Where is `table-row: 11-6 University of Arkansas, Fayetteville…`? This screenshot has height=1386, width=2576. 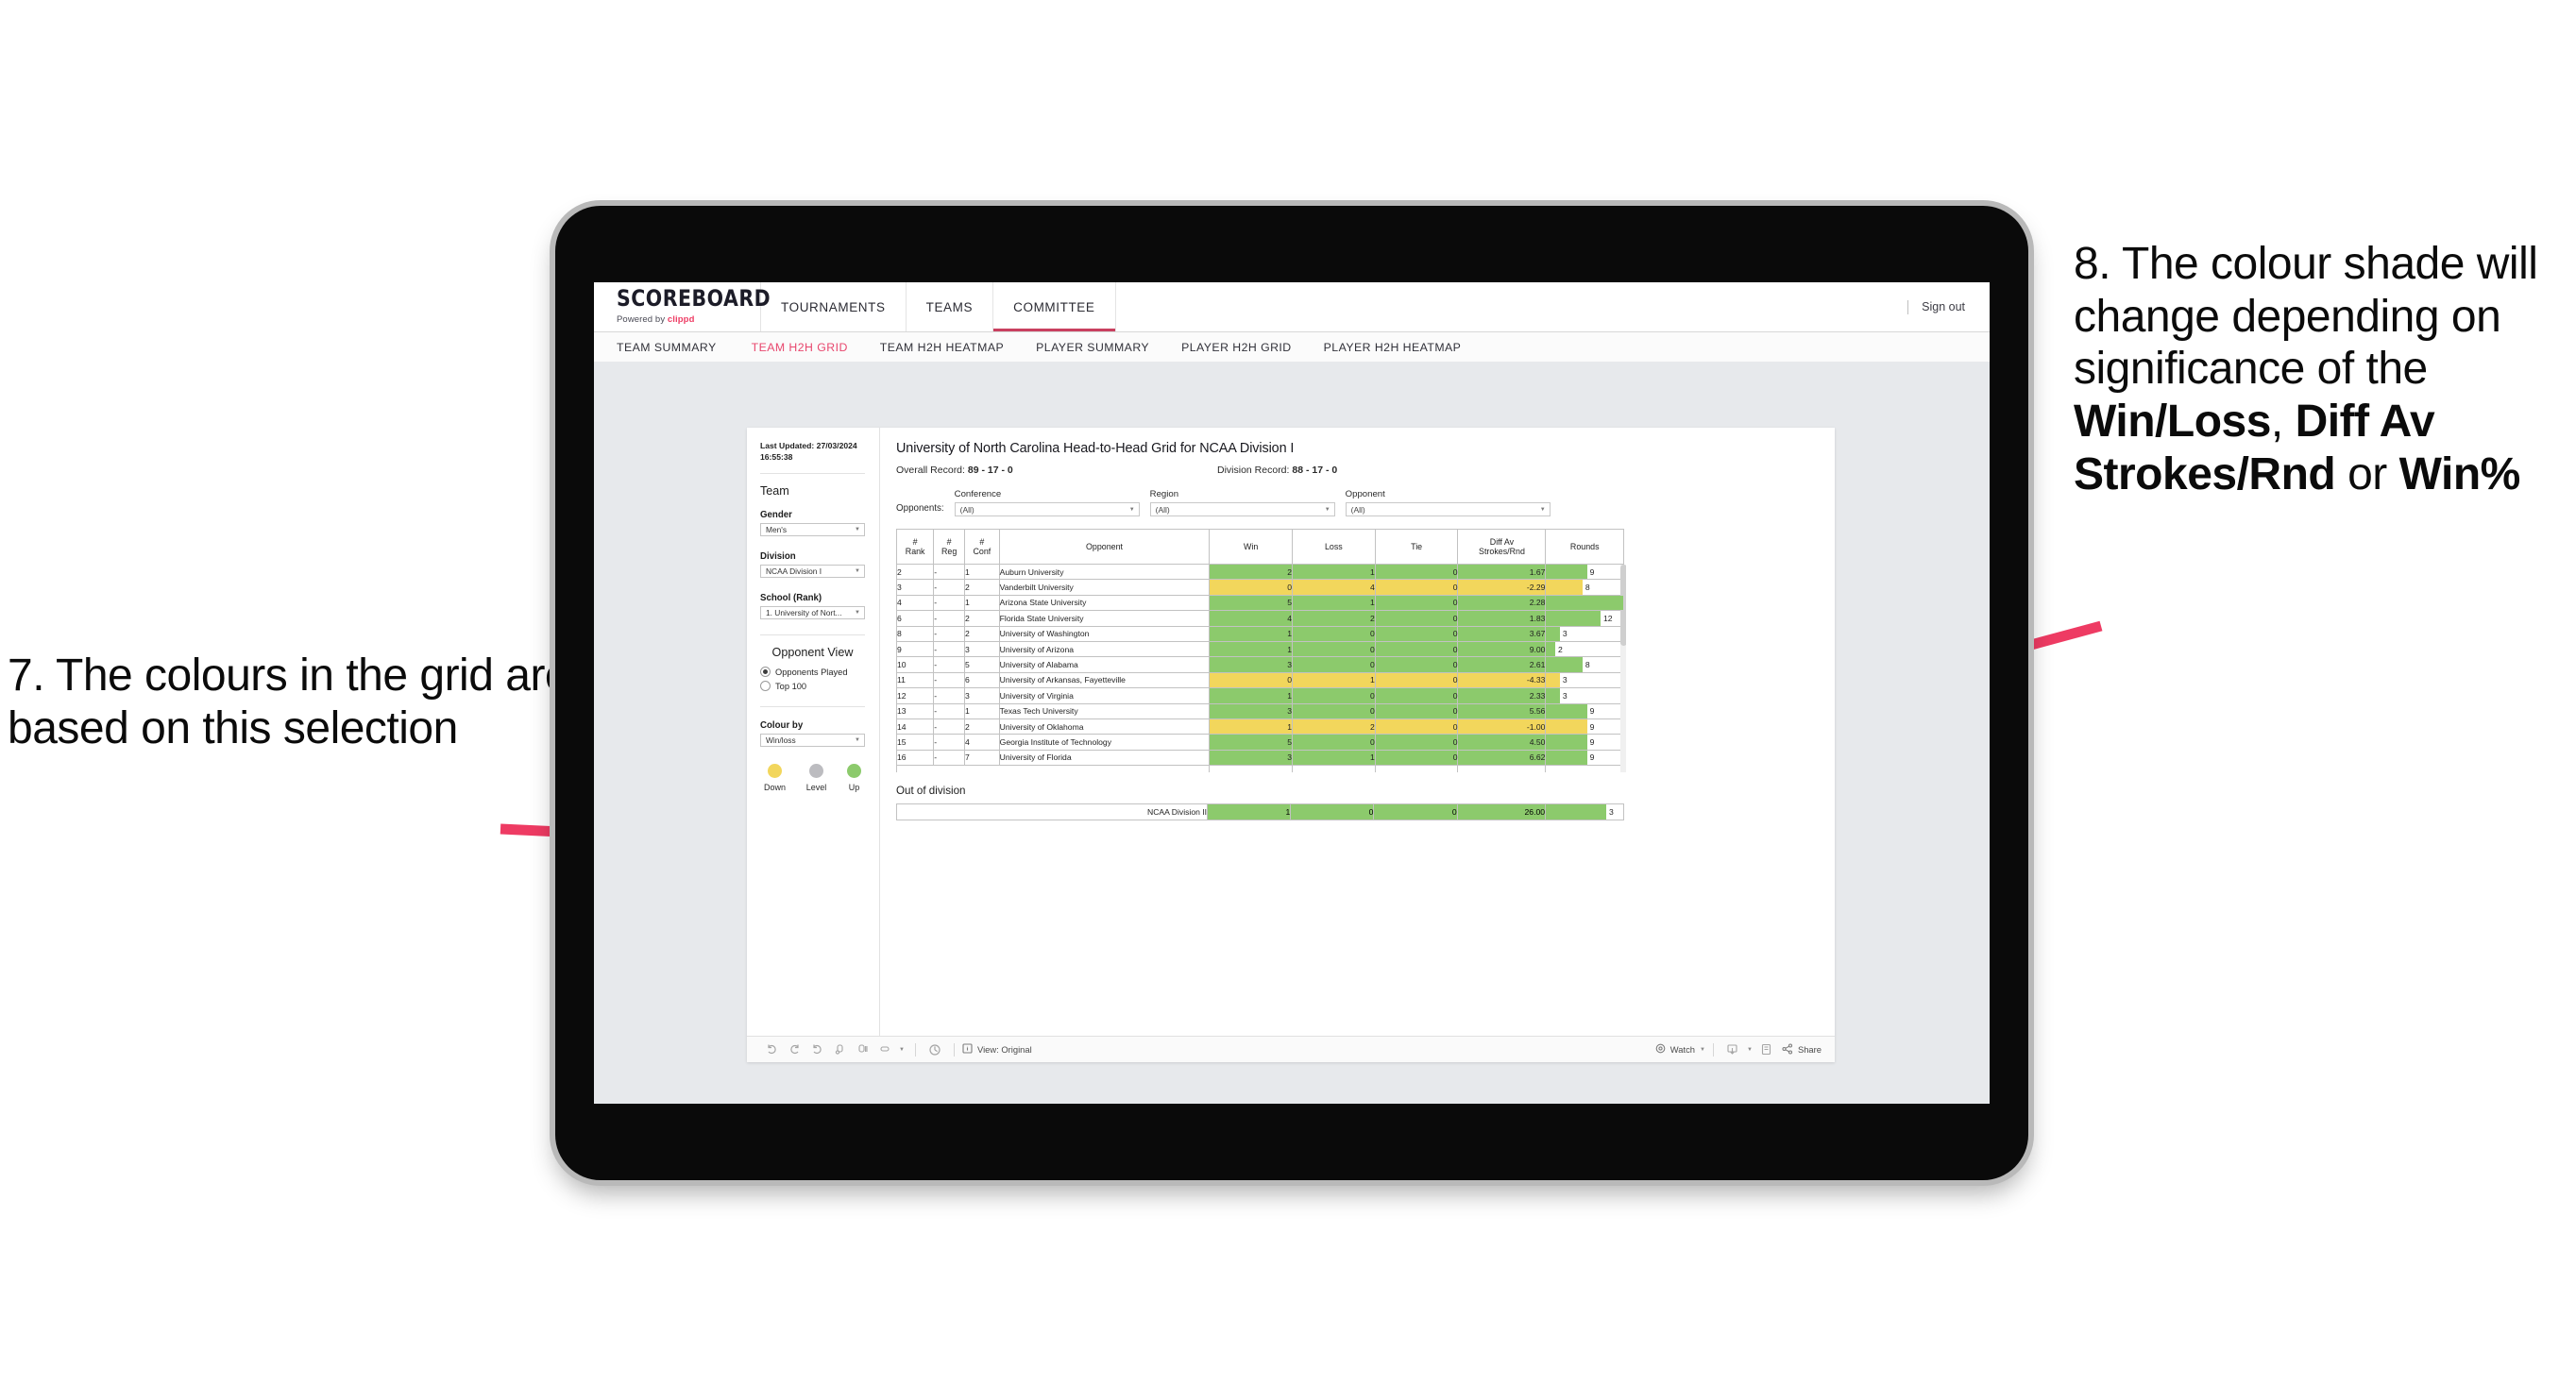
table-row: 11-6 University of Arkansas, Fayetteville… is located at coordinates (1260, 680).